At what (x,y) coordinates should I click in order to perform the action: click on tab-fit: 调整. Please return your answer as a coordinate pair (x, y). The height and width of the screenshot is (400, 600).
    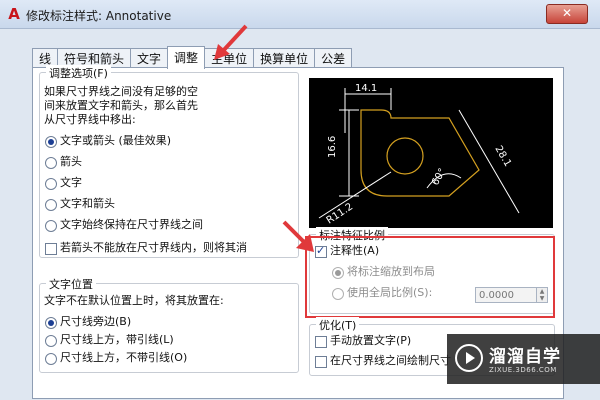
    Looking at the image, I should click on (186, 57).